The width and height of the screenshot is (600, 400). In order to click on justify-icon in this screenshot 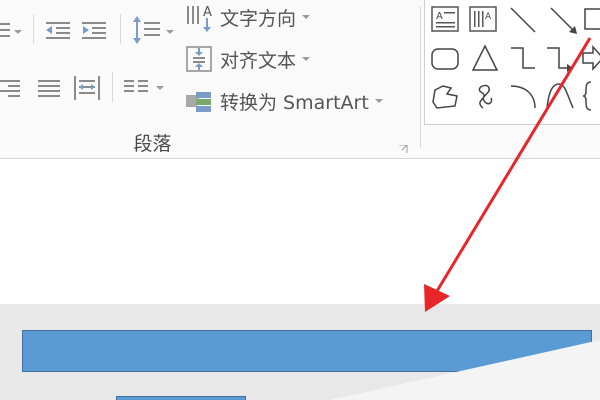, I will do `click(49, 88)`.